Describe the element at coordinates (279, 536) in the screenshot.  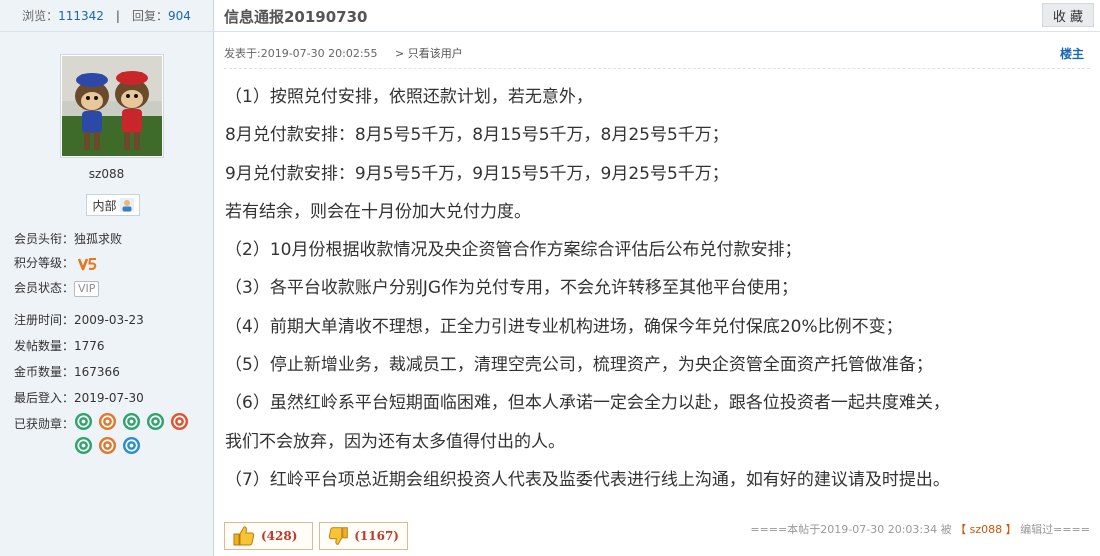
I see `upvote-count: (428)` at that location.